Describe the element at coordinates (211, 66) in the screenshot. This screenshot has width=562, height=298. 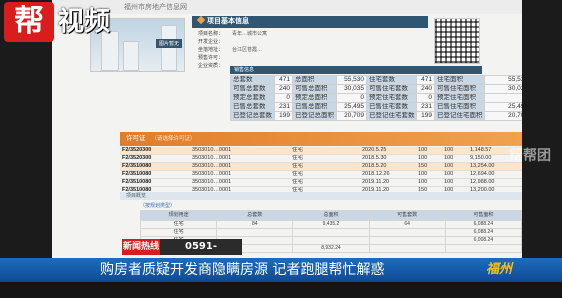
I see `row-label: 企业资质：` at that location.